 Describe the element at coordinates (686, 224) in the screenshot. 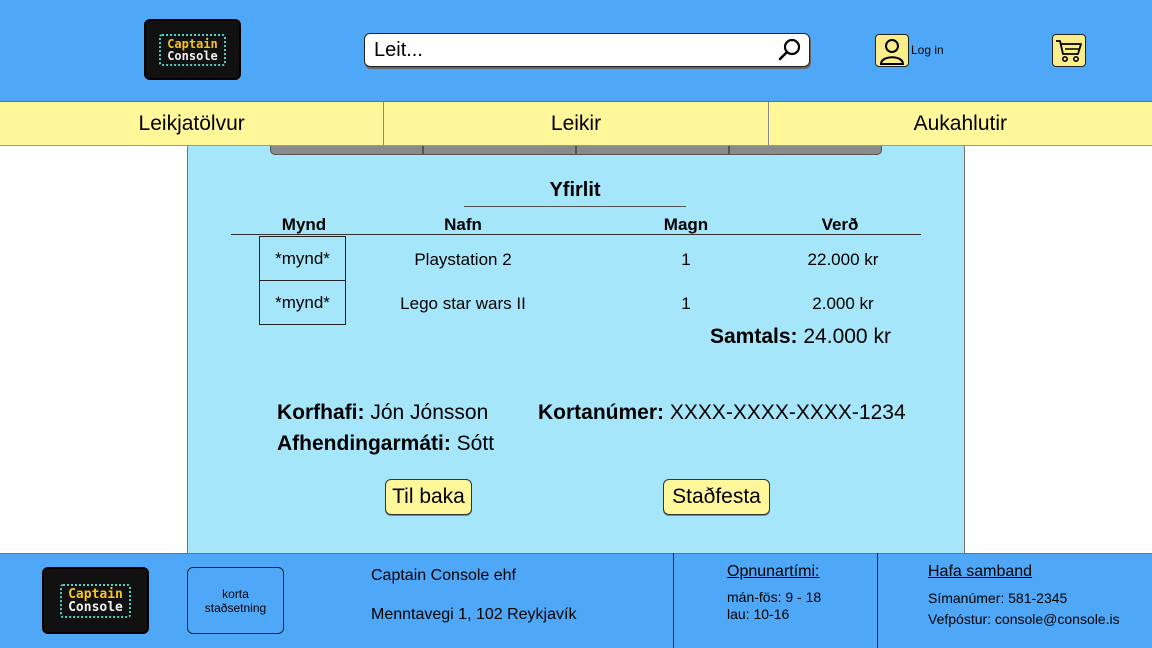

I see `column-header-quantity: Magn` at that location.